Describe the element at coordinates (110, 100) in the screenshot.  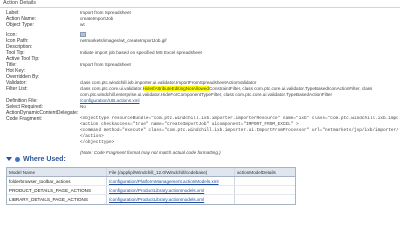
I see `definition-file-link: /configuration/UB.actions.xml` at that location.